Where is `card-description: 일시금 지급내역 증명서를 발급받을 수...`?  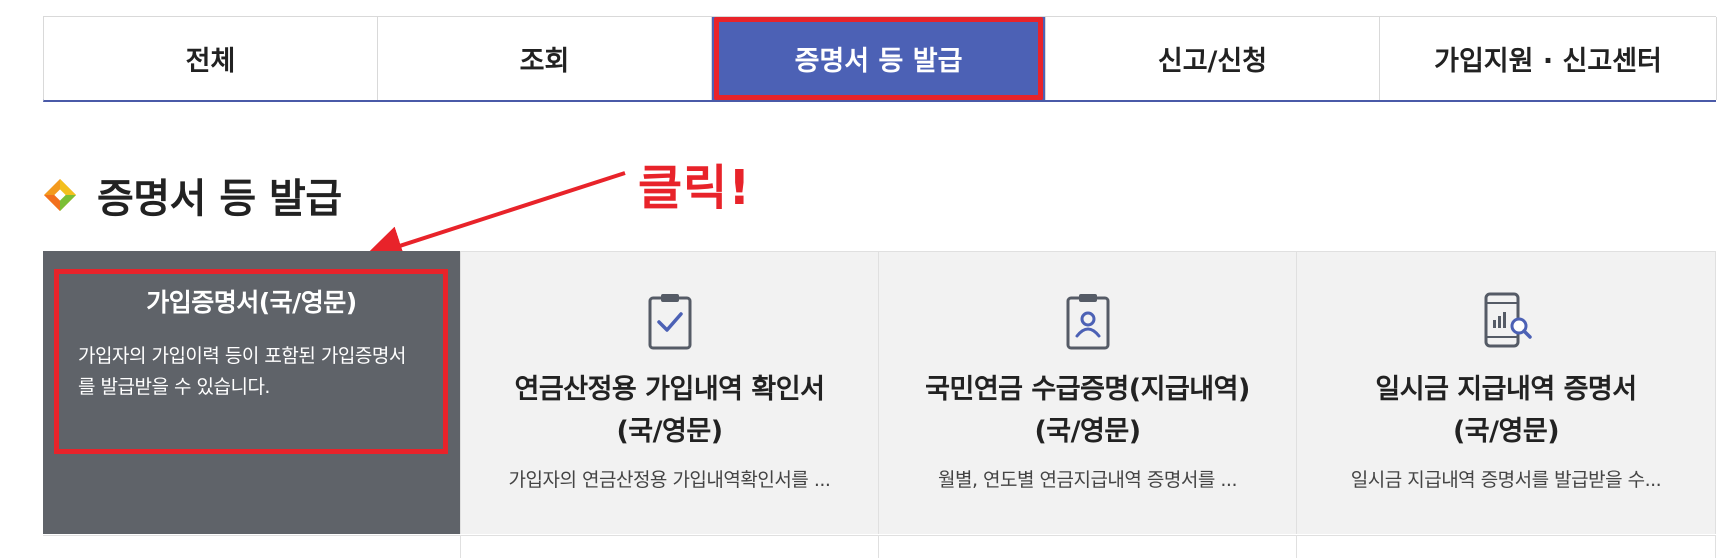
card-description: 일시금 지급내역 증명서를 발급받을 수... is located at coordinates (1506, 480).